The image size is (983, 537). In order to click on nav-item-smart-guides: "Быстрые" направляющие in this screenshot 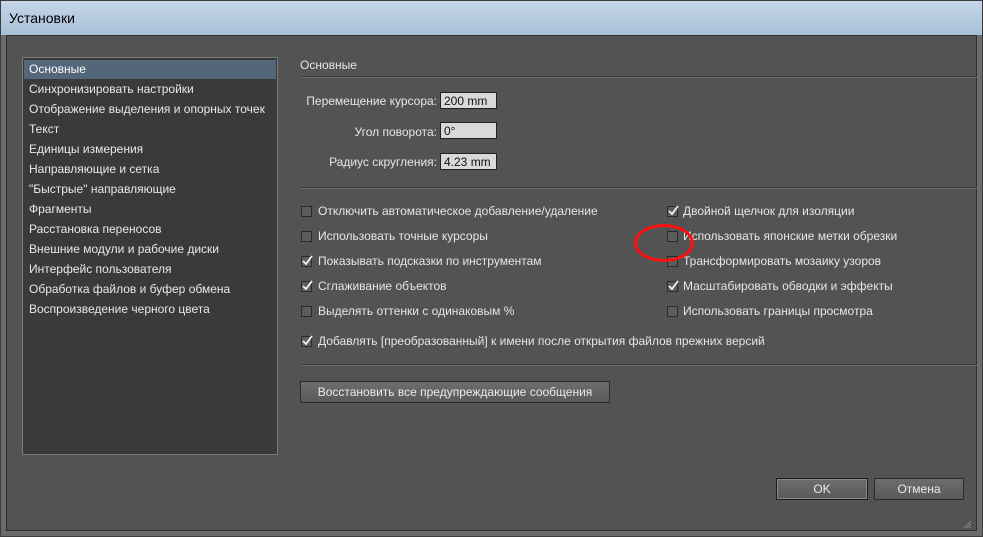, I will do `click(150, 189)`.